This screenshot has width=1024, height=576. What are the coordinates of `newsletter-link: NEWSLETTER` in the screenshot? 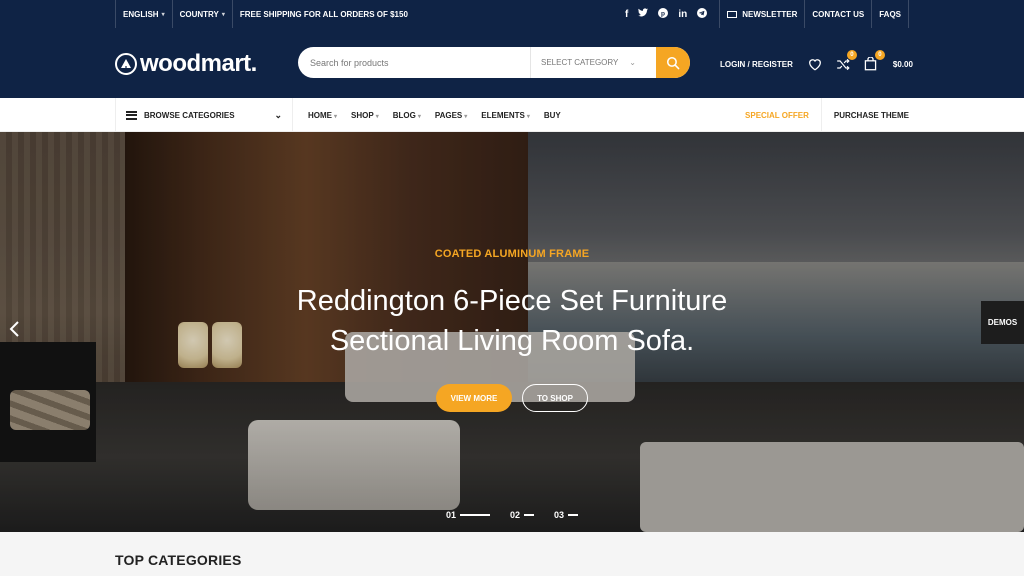 It's located at (762, 14).